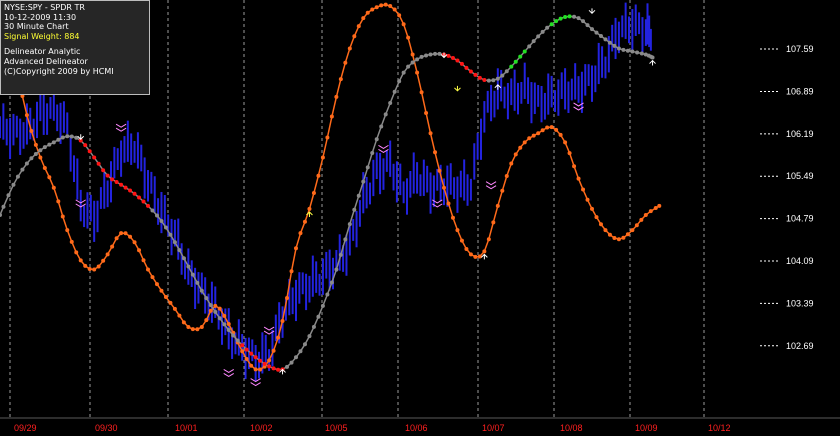  I want to click on price-label: 102.69, so click(800, 346).